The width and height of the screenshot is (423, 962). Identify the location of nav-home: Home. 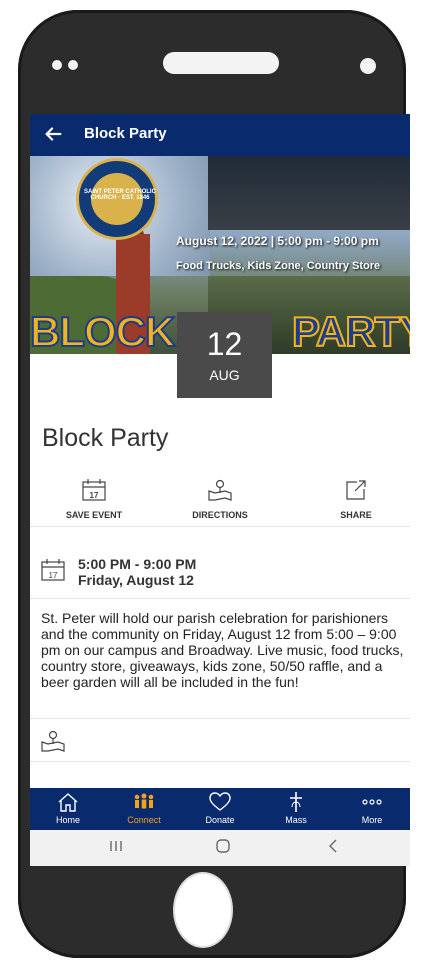
(68, 809).